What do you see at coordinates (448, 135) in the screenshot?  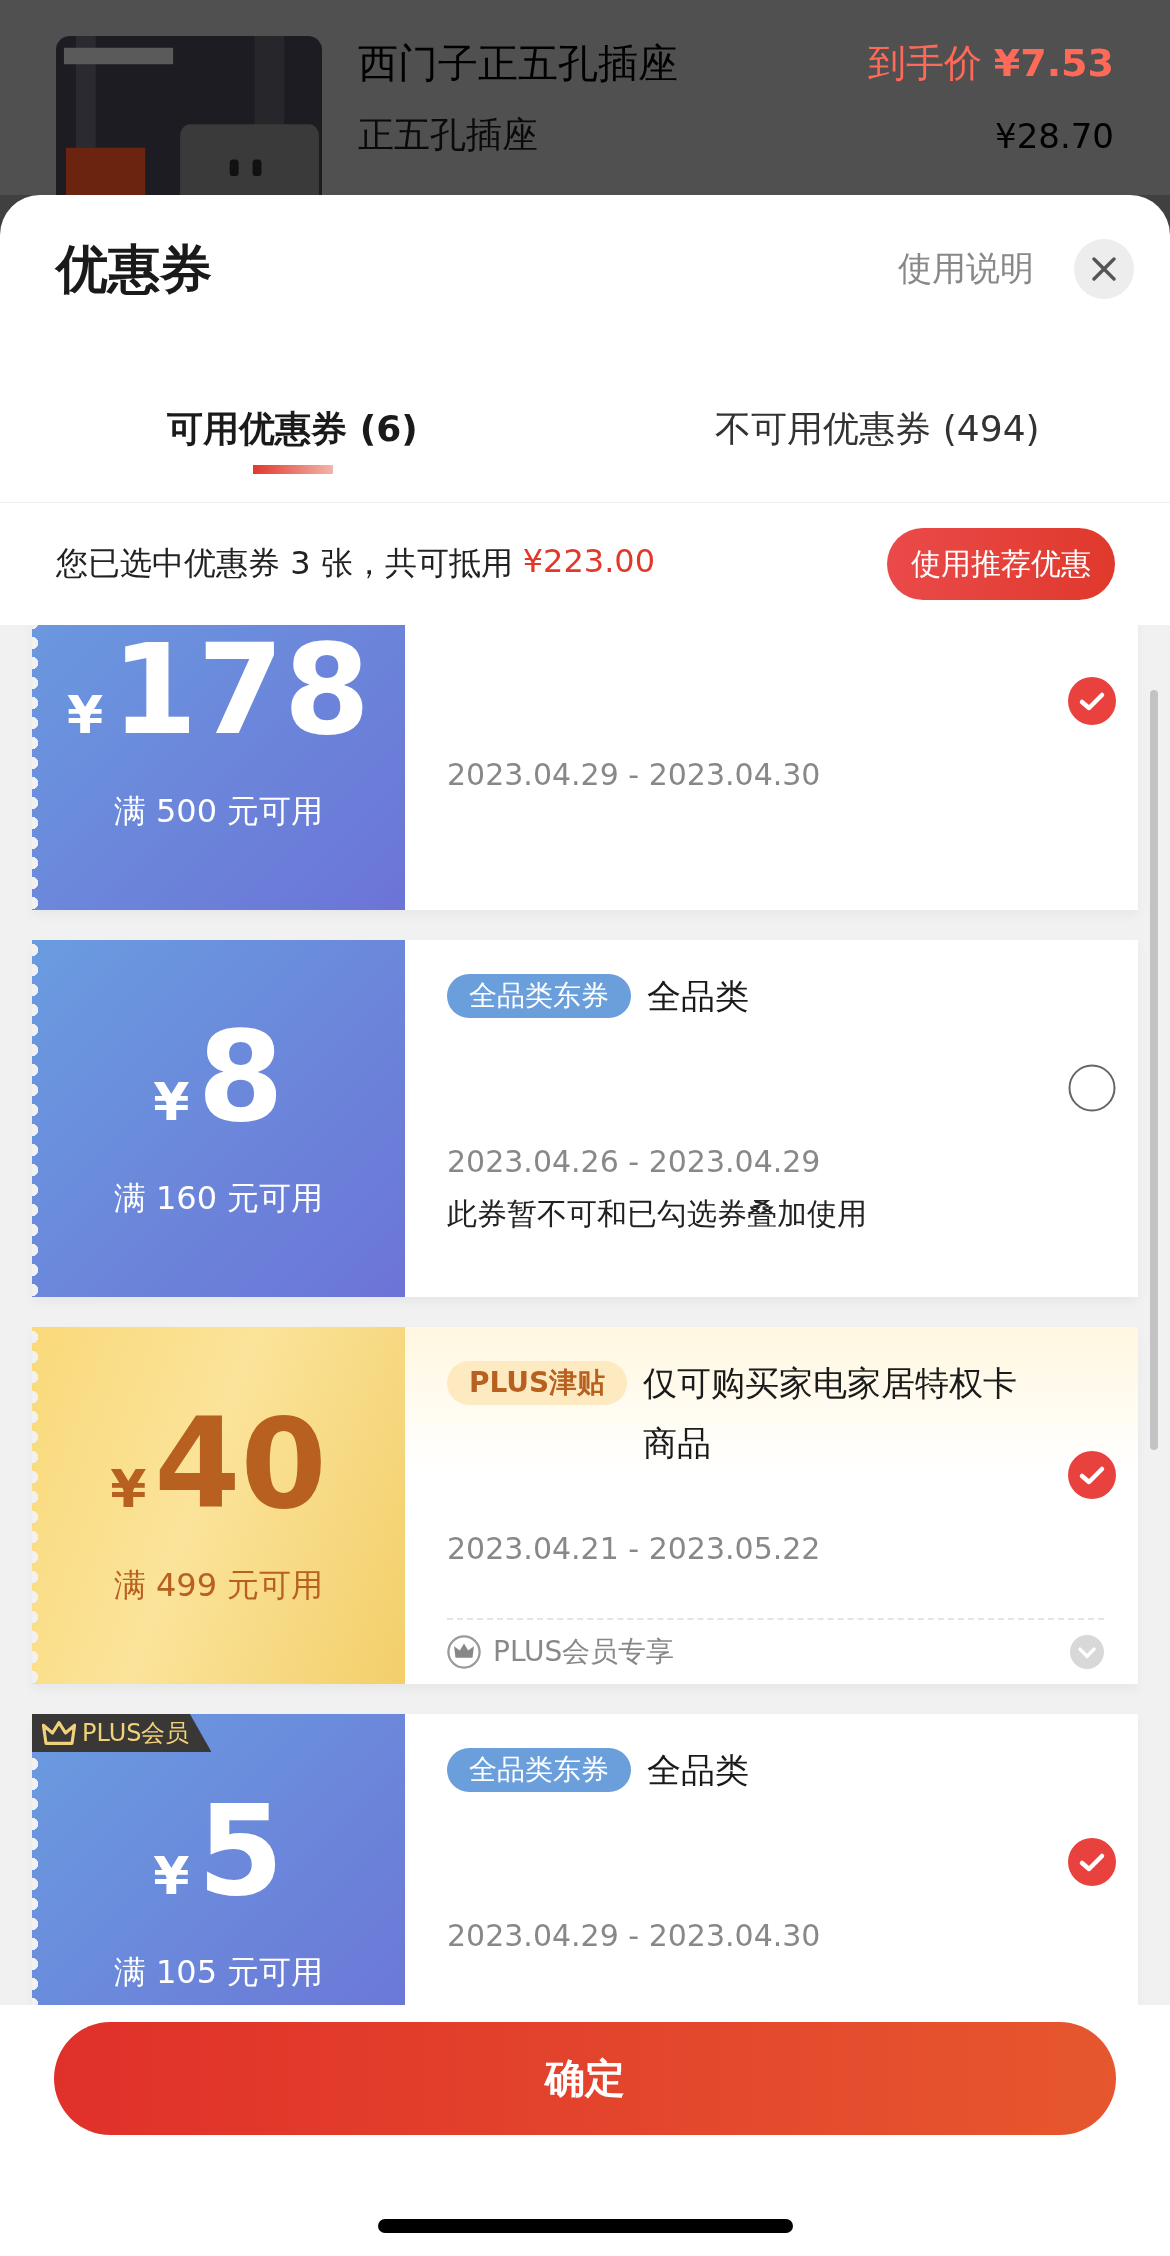 I see `product-subtitle: 正五孔插座` at bounding box center [448, 135].